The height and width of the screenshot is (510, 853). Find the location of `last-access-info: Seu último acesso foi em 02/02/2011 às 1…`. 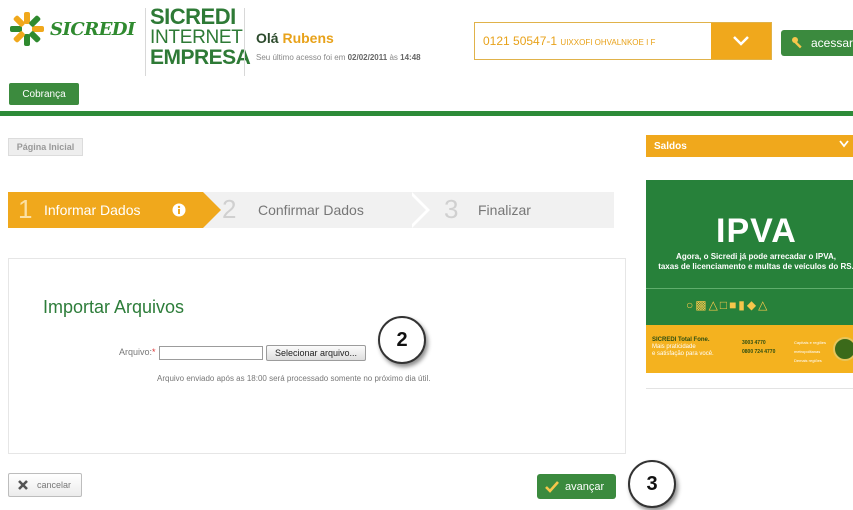

last-access-info: Seu último acesso foi em 02/02/2011 às 1… is located at coordinates (338, 57).